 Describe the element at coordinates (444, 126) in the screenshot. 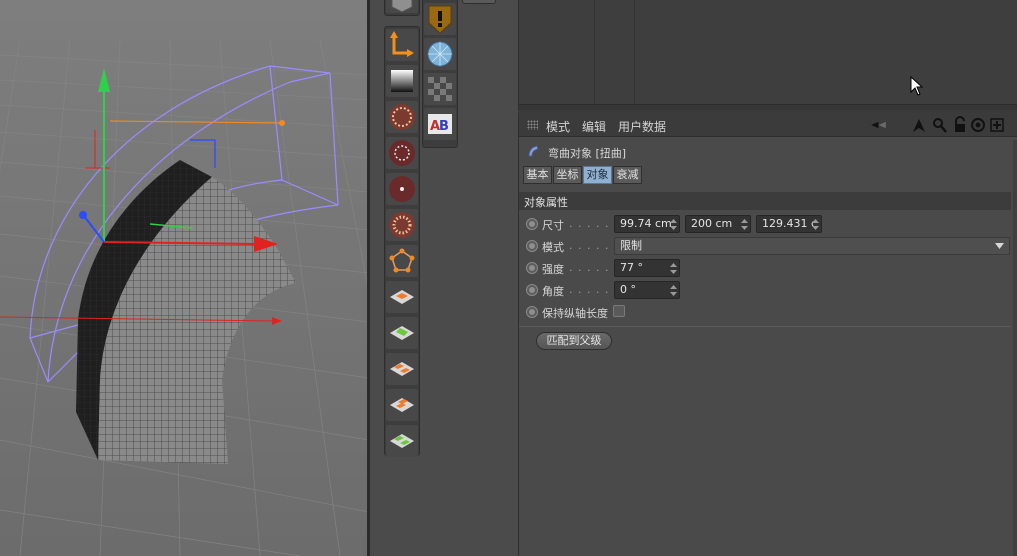

I see `svg-text: B` at that location.